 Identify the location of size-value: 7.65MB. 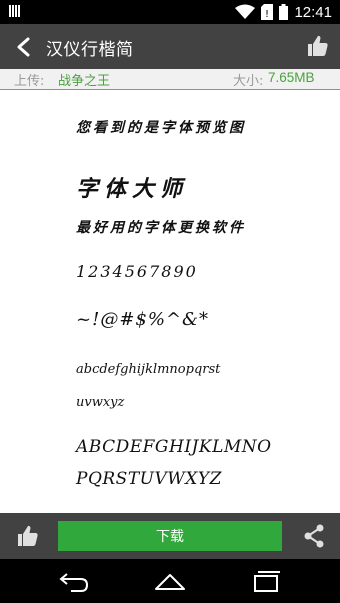
(291, 77).